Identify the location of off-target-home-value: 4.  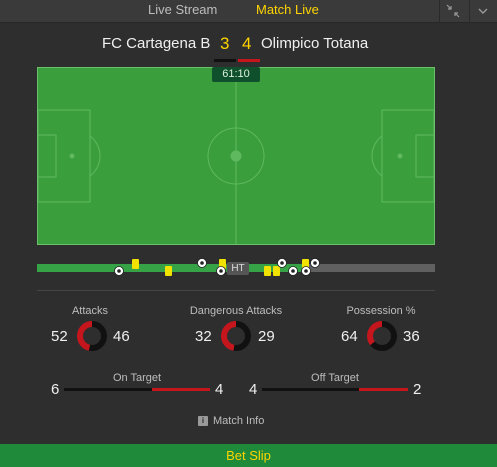
(253, 389).